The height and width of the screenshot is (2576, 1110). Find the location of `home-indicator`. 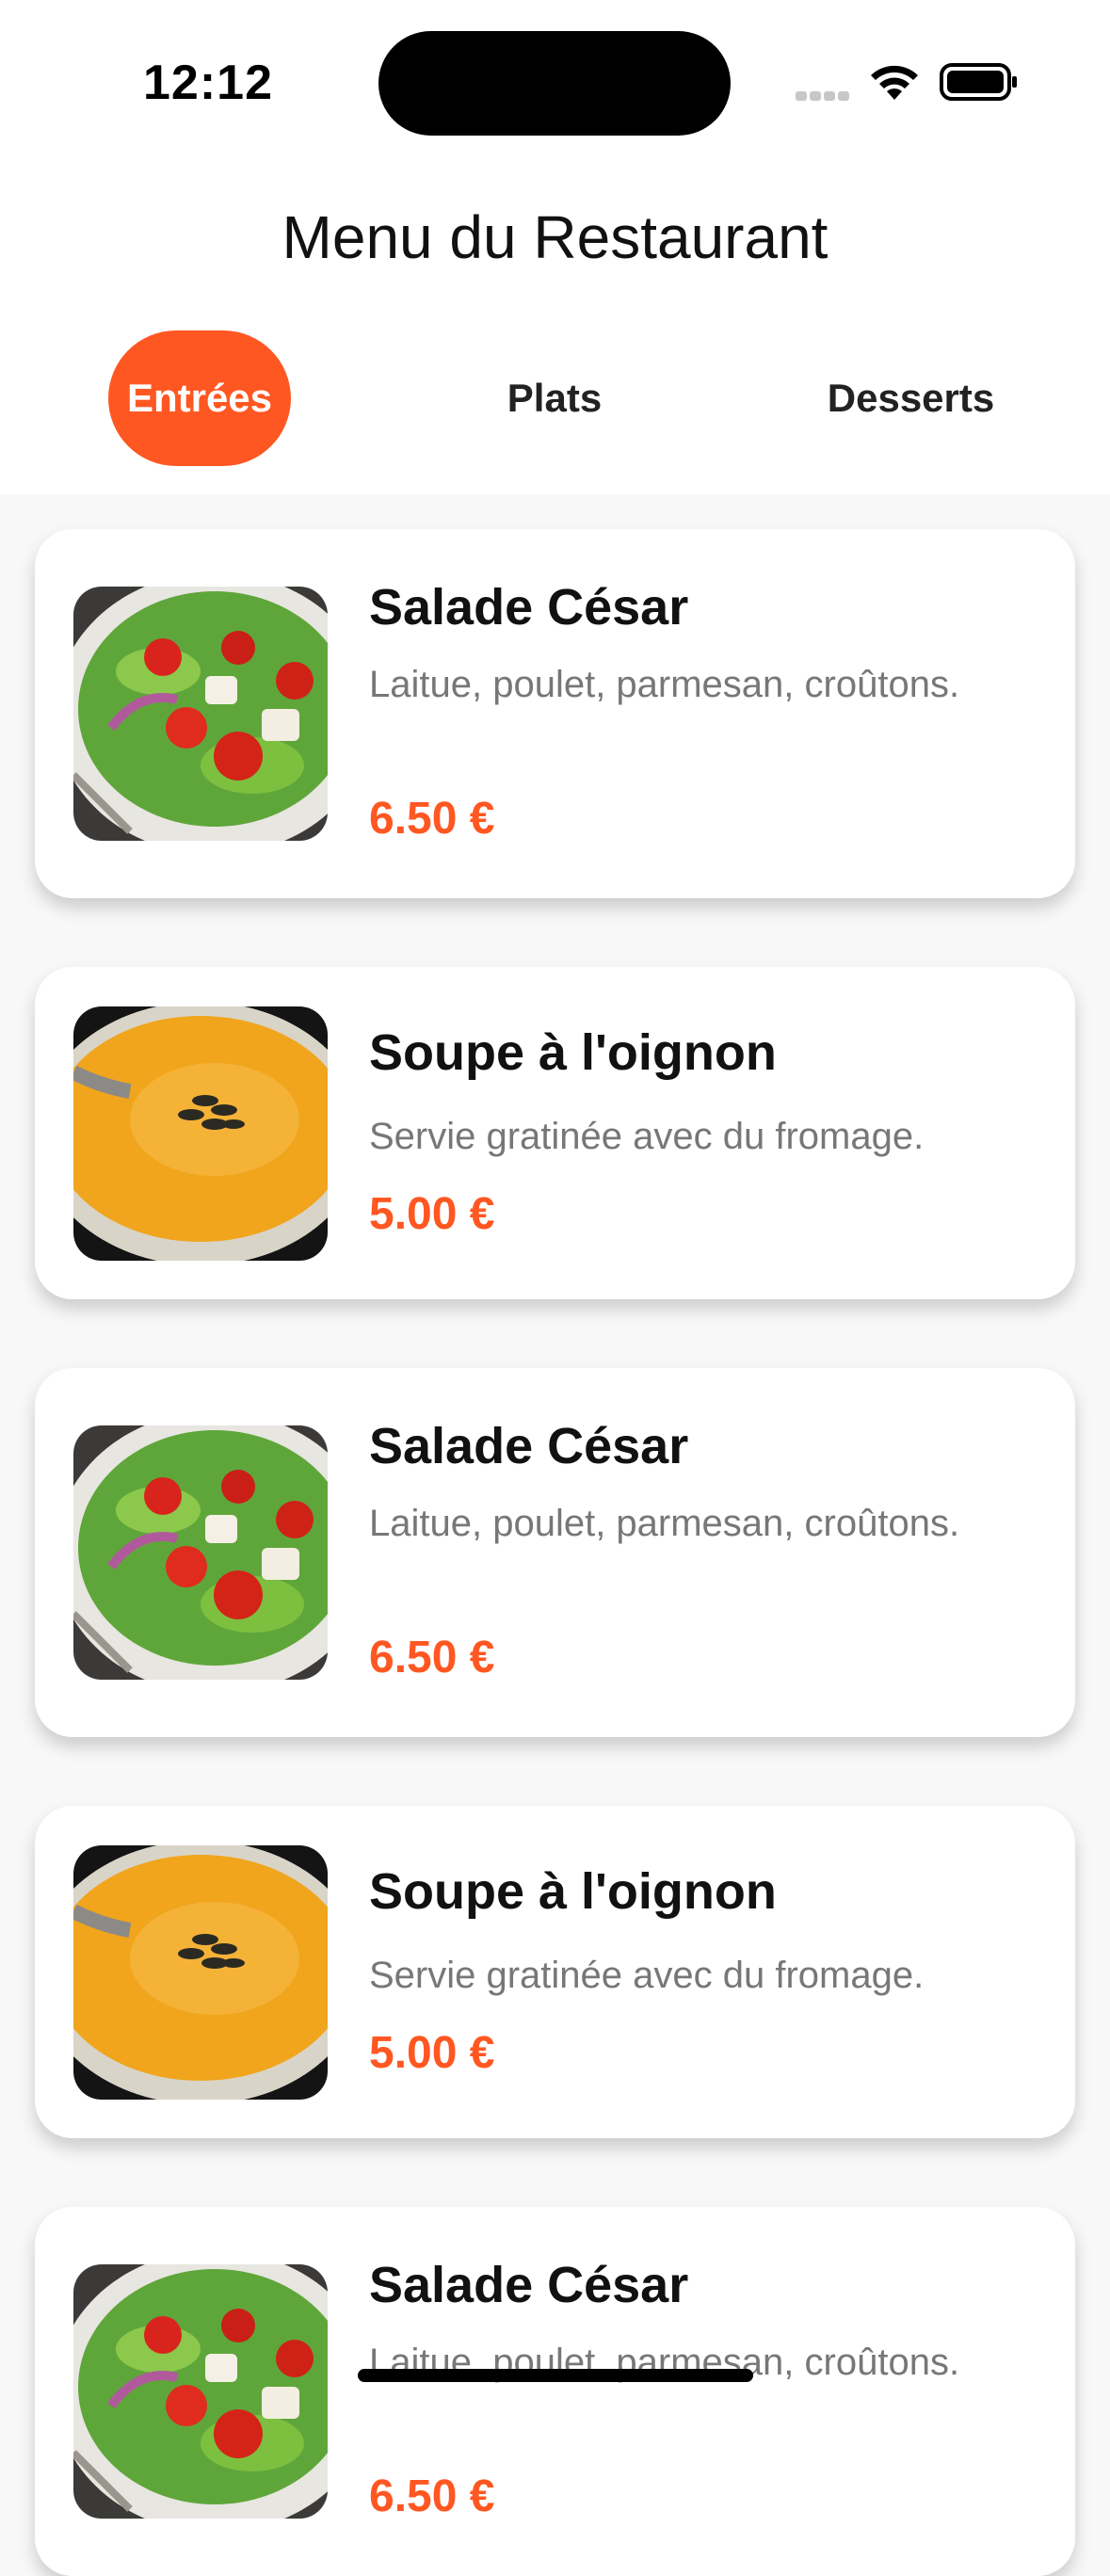

home-indicator is located at coordinates (555, 2375).